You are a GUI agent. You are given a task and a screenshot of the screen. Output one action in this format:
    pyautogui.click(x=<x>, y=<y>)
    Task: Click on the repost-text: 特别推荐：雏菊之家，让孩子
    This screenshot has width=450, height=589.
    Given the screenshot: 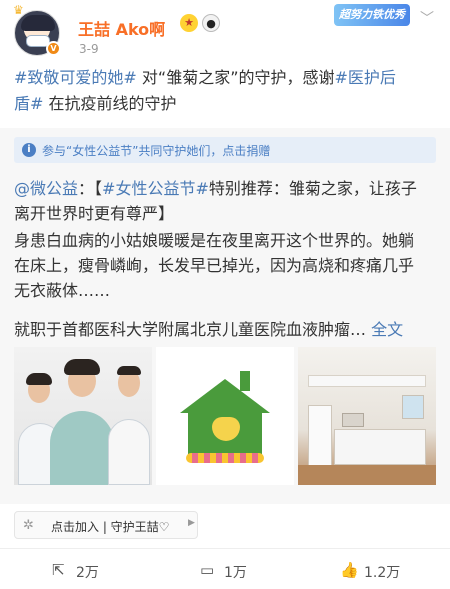 What is the action you would take?
    pyautogui.click(x=312, y=188)
    